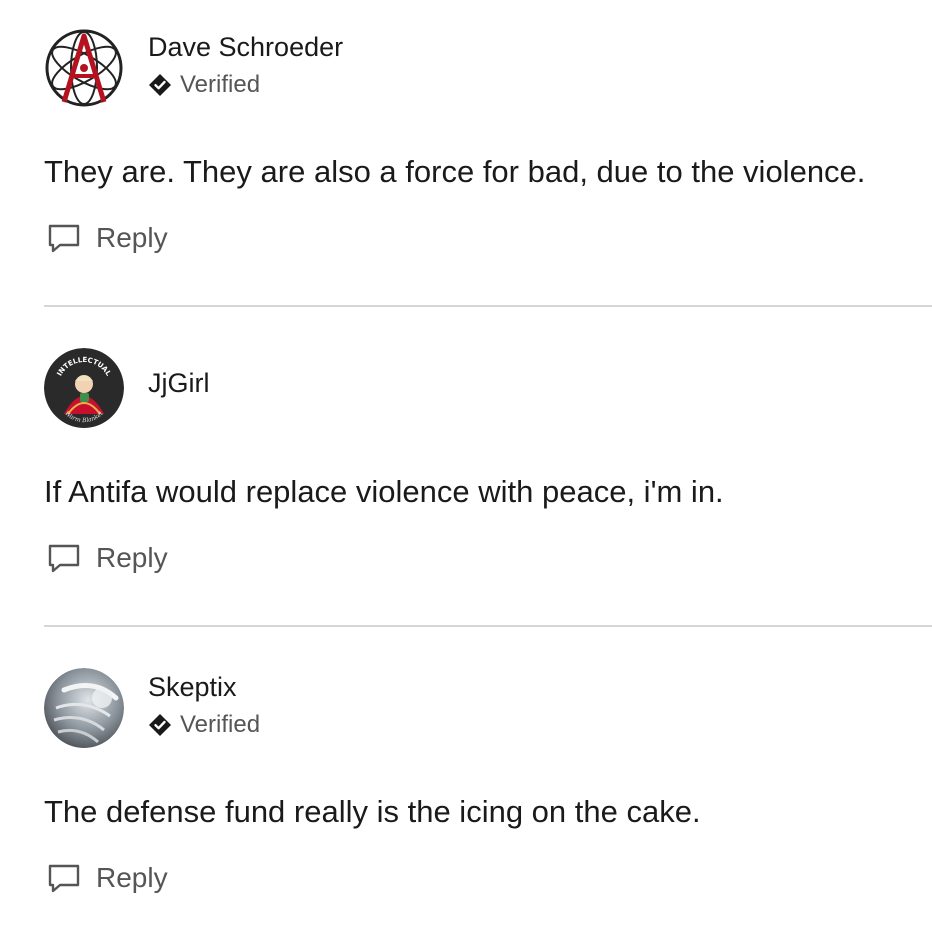 The image size is (932, 940). What do you see at coordinates (204, 705) in the screenshot?
I see `author-block: Skeptix Verified` at bounding box center [204, 705].